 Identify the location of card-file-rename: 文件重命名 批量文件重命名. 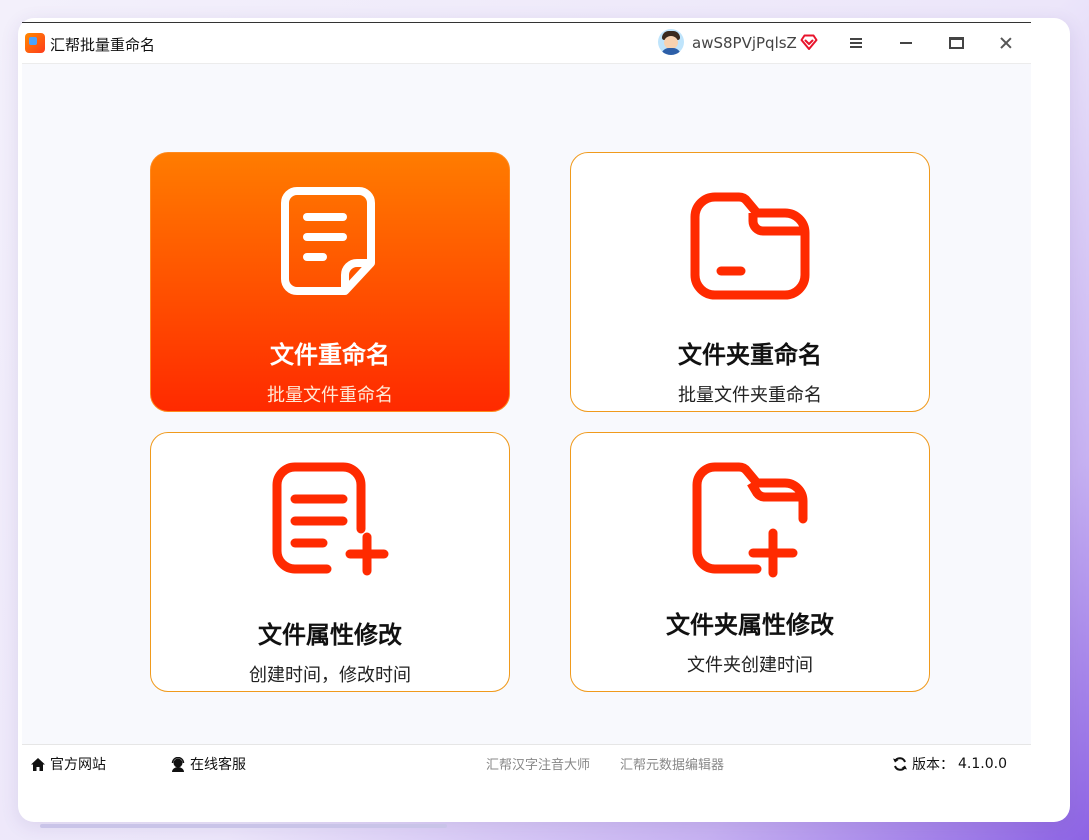
(330, 282).